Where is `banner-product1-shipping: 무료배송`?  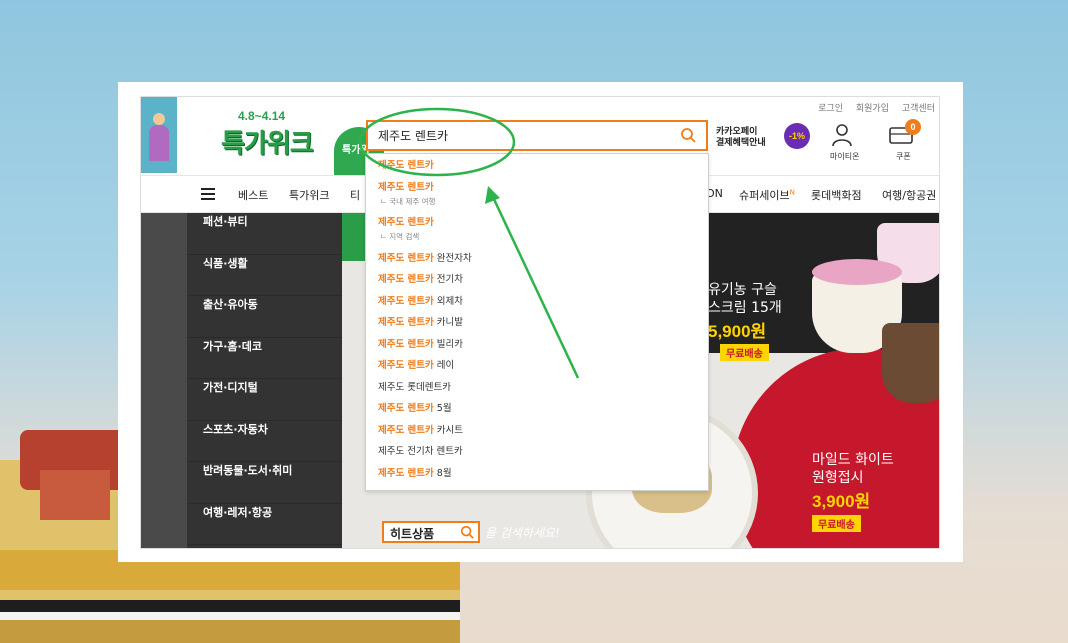
banner-product1-shipping: 무료배송 is located at coordinates (744, 352).